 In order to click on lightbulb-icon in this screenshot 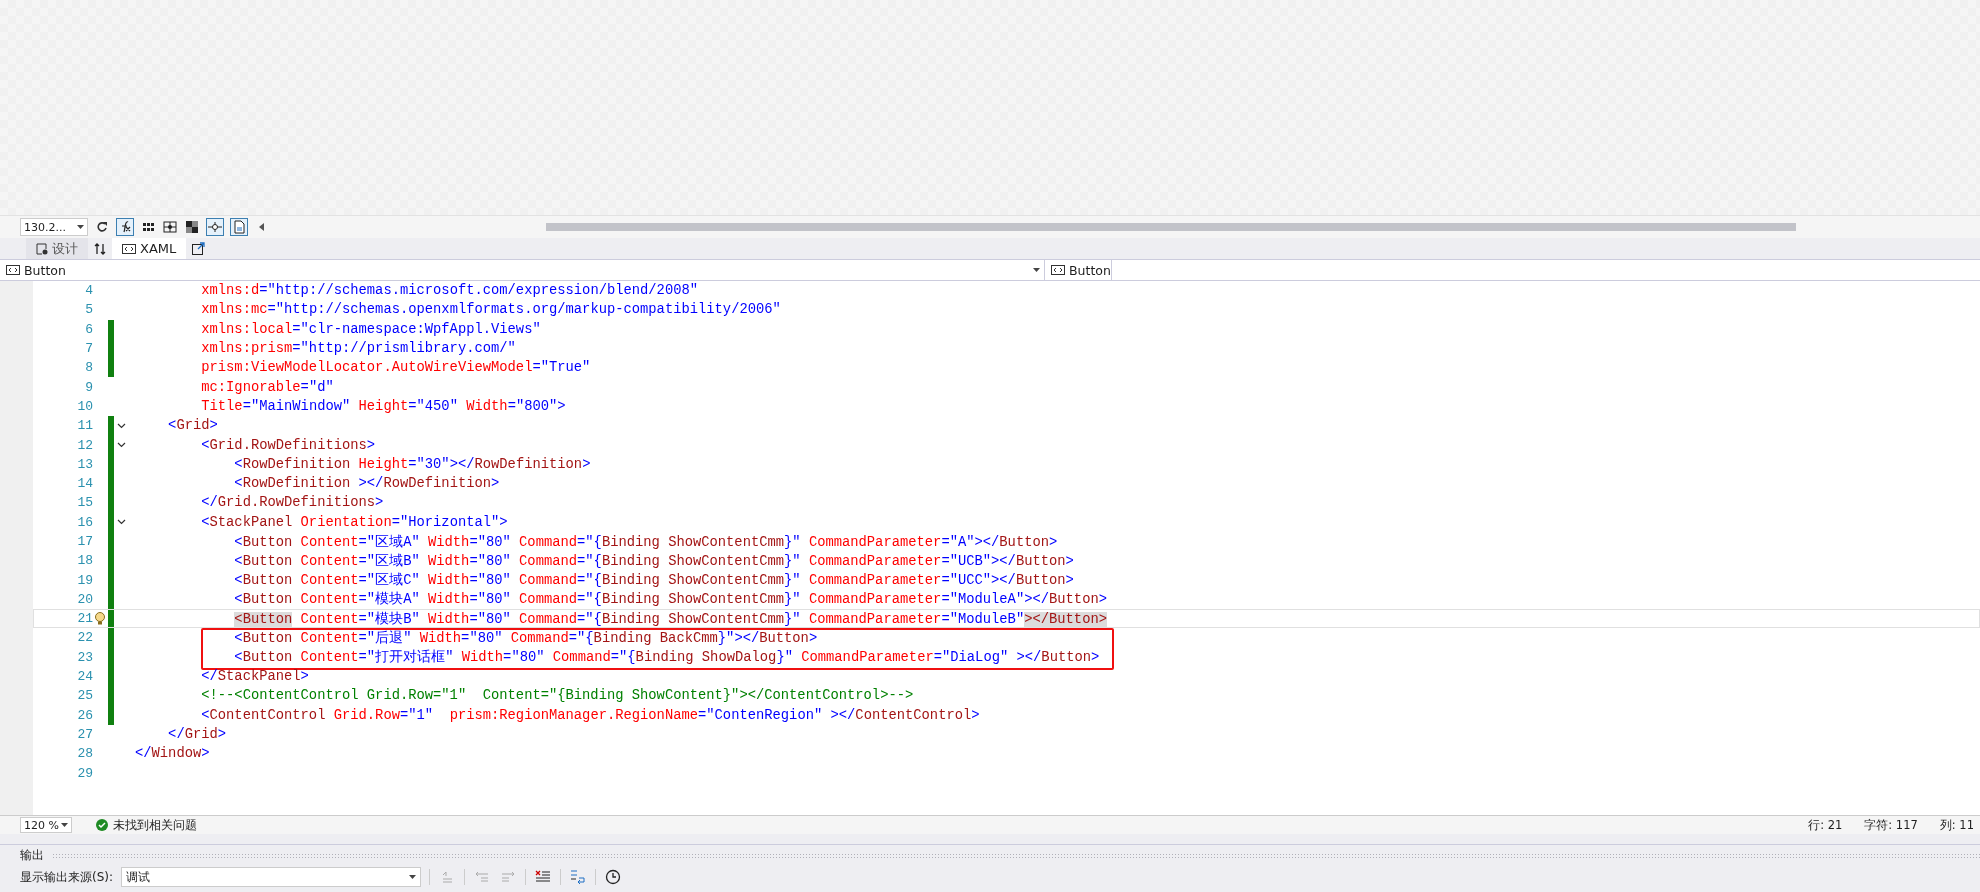, I will do `click(100, 619)`.